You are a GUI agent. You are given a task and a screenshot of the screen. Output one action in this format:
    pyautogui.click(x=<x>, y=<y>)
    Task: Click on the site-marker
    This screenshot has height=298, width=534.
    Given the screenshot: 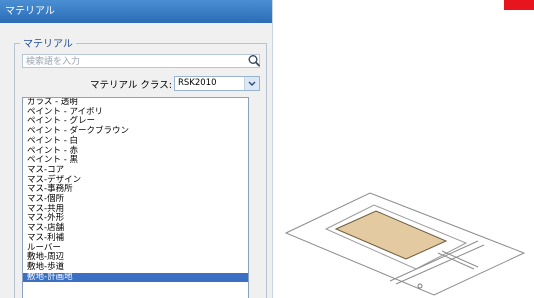 What is the action you would take?
    pyautogui.click(x=420, y=286)
    